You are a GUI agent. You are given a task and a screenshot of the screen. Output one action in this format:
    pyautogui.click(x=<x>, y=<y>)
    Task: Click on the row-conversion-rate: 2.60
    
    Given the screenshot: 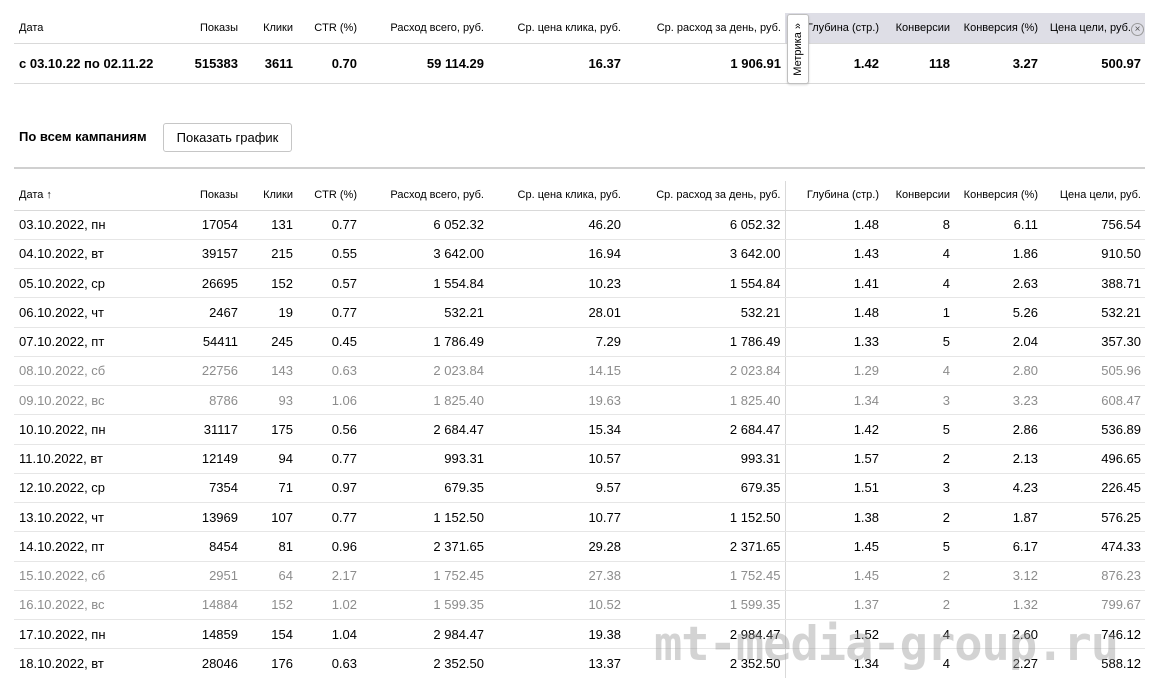 What is the action you would take?
    pyautogui.click(x=998, y=634)
    